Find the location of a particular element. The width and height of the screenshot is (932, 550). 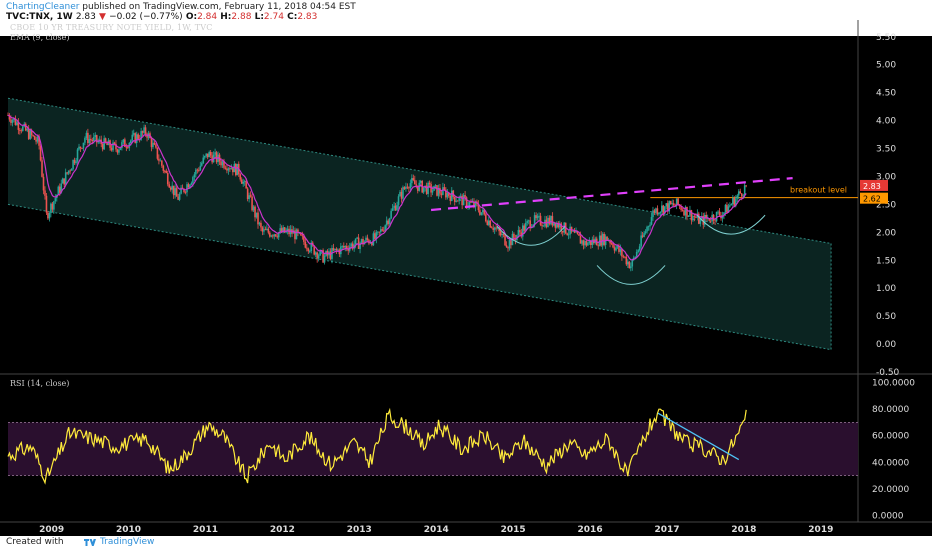

price-tick-label-0: 5.50 is located at coordinates (886, 38).